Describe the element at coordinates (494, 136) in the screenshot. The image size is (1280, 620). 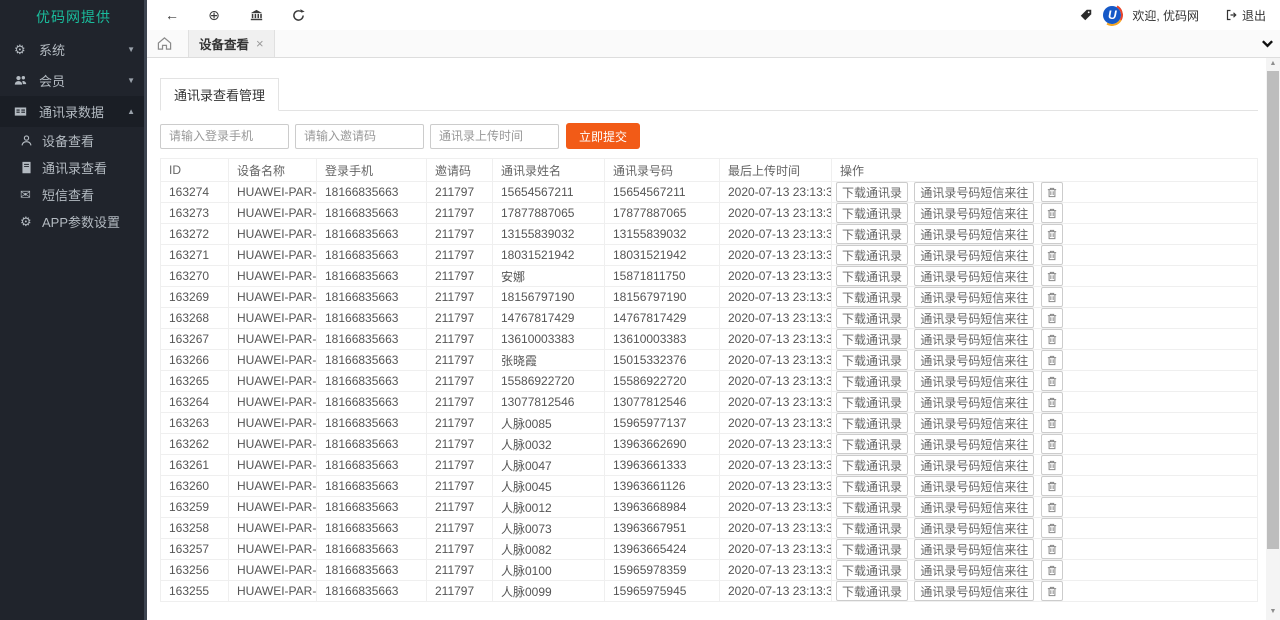
I see `upload-time-input` at that location.